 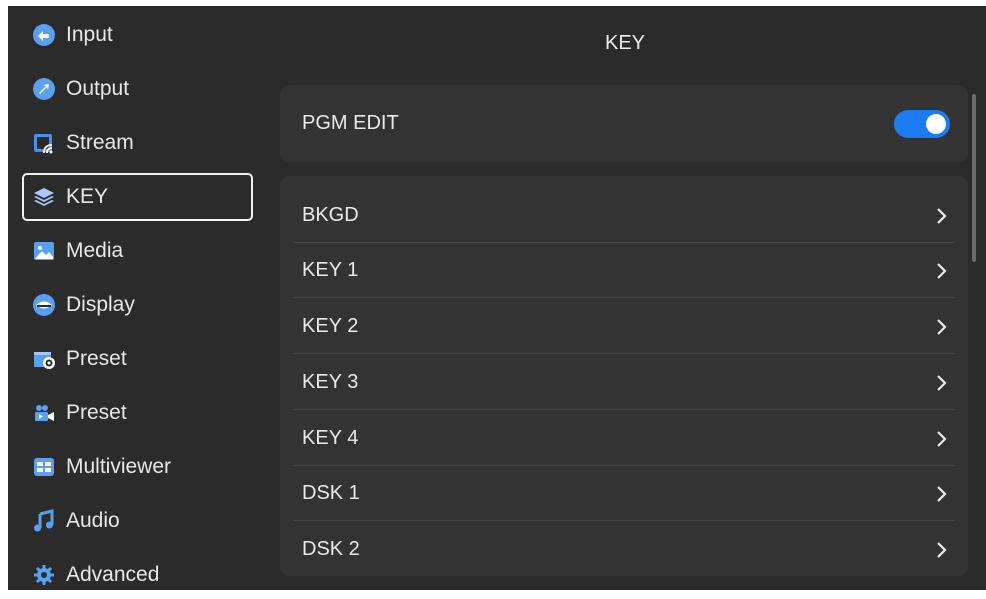 I want to click on advanced-icon, so click(x=44, y=575).